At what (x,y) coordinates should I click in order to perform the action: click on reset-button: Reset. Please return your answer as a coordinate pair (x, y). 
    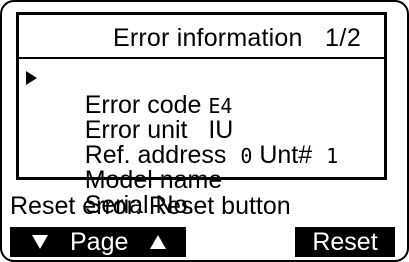
    Looking at the image, I should click on (345, 242).